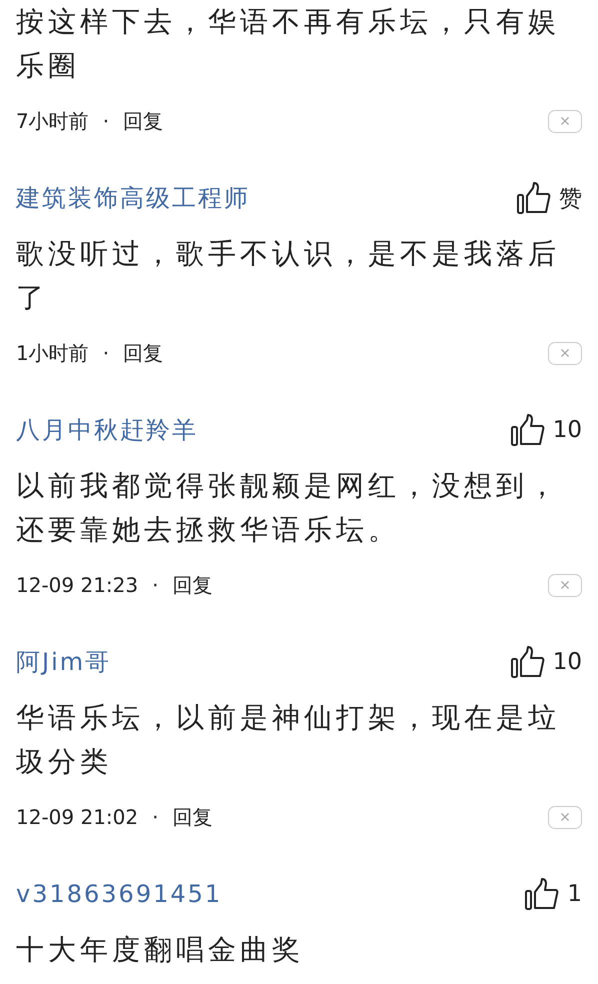 The width and height of the screenshot is (598, 984). What do you see at coordinates (52, 353) in the screenshot?
I see `timestamp: 1小时前` at bounding box center [52, 353].